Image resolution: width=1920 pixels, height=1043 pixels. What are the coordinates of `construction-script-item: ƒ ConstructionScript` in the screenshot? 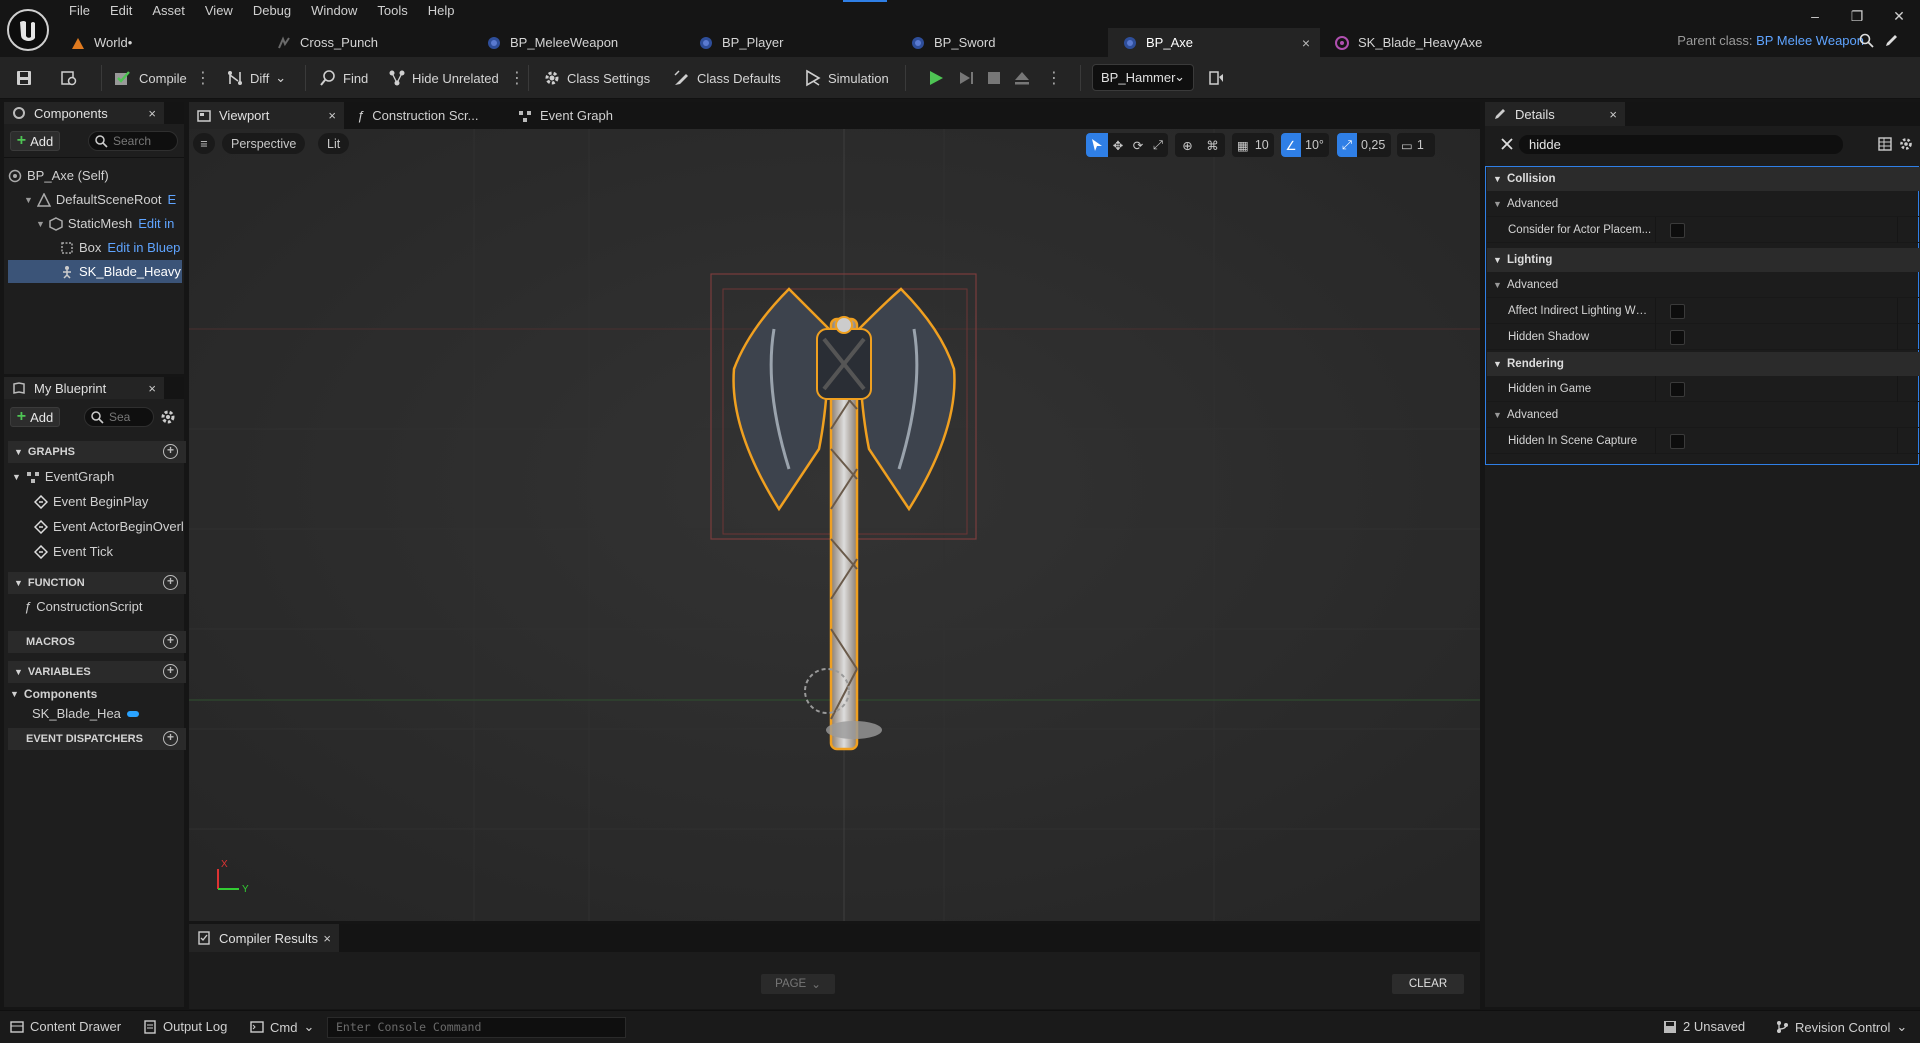 It's located at (83, 606).